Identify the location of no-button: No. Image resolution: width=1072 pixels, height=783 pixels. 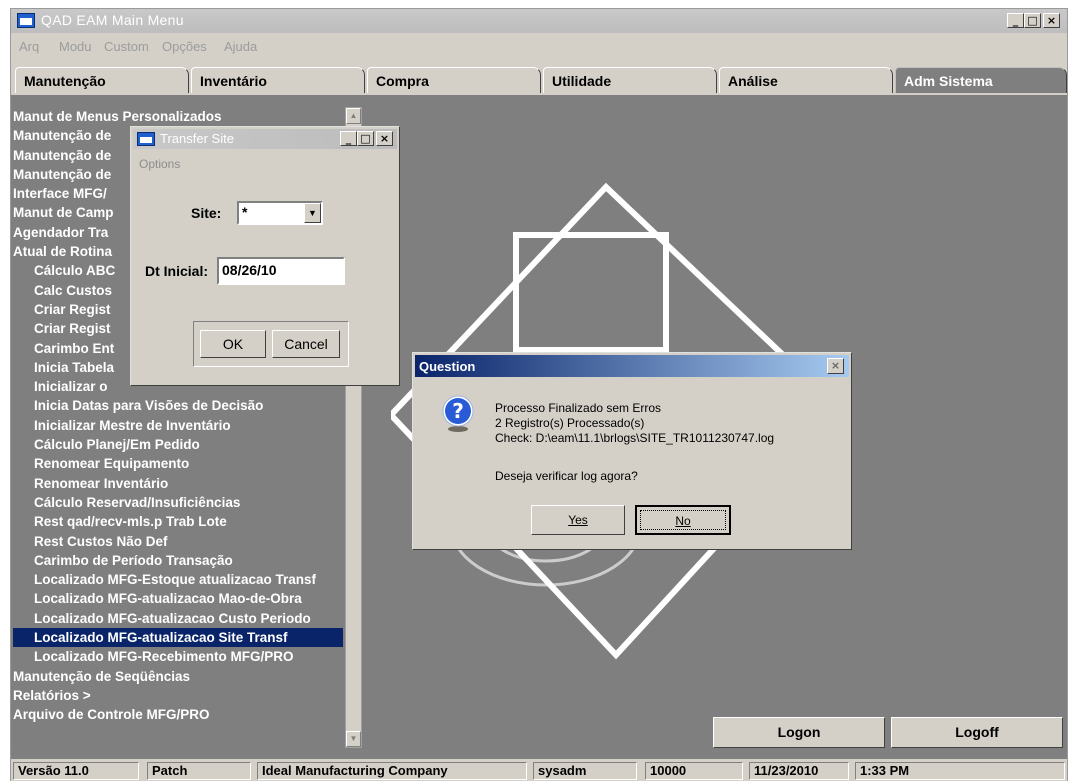
(683, 520).